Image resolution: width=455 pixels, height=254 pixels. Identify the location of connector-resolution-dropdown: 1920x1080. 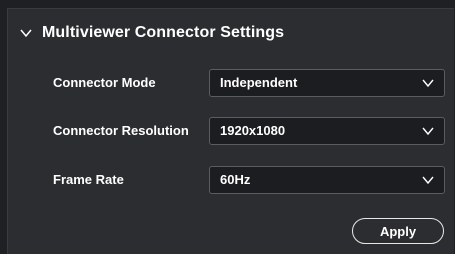
(327, 131).